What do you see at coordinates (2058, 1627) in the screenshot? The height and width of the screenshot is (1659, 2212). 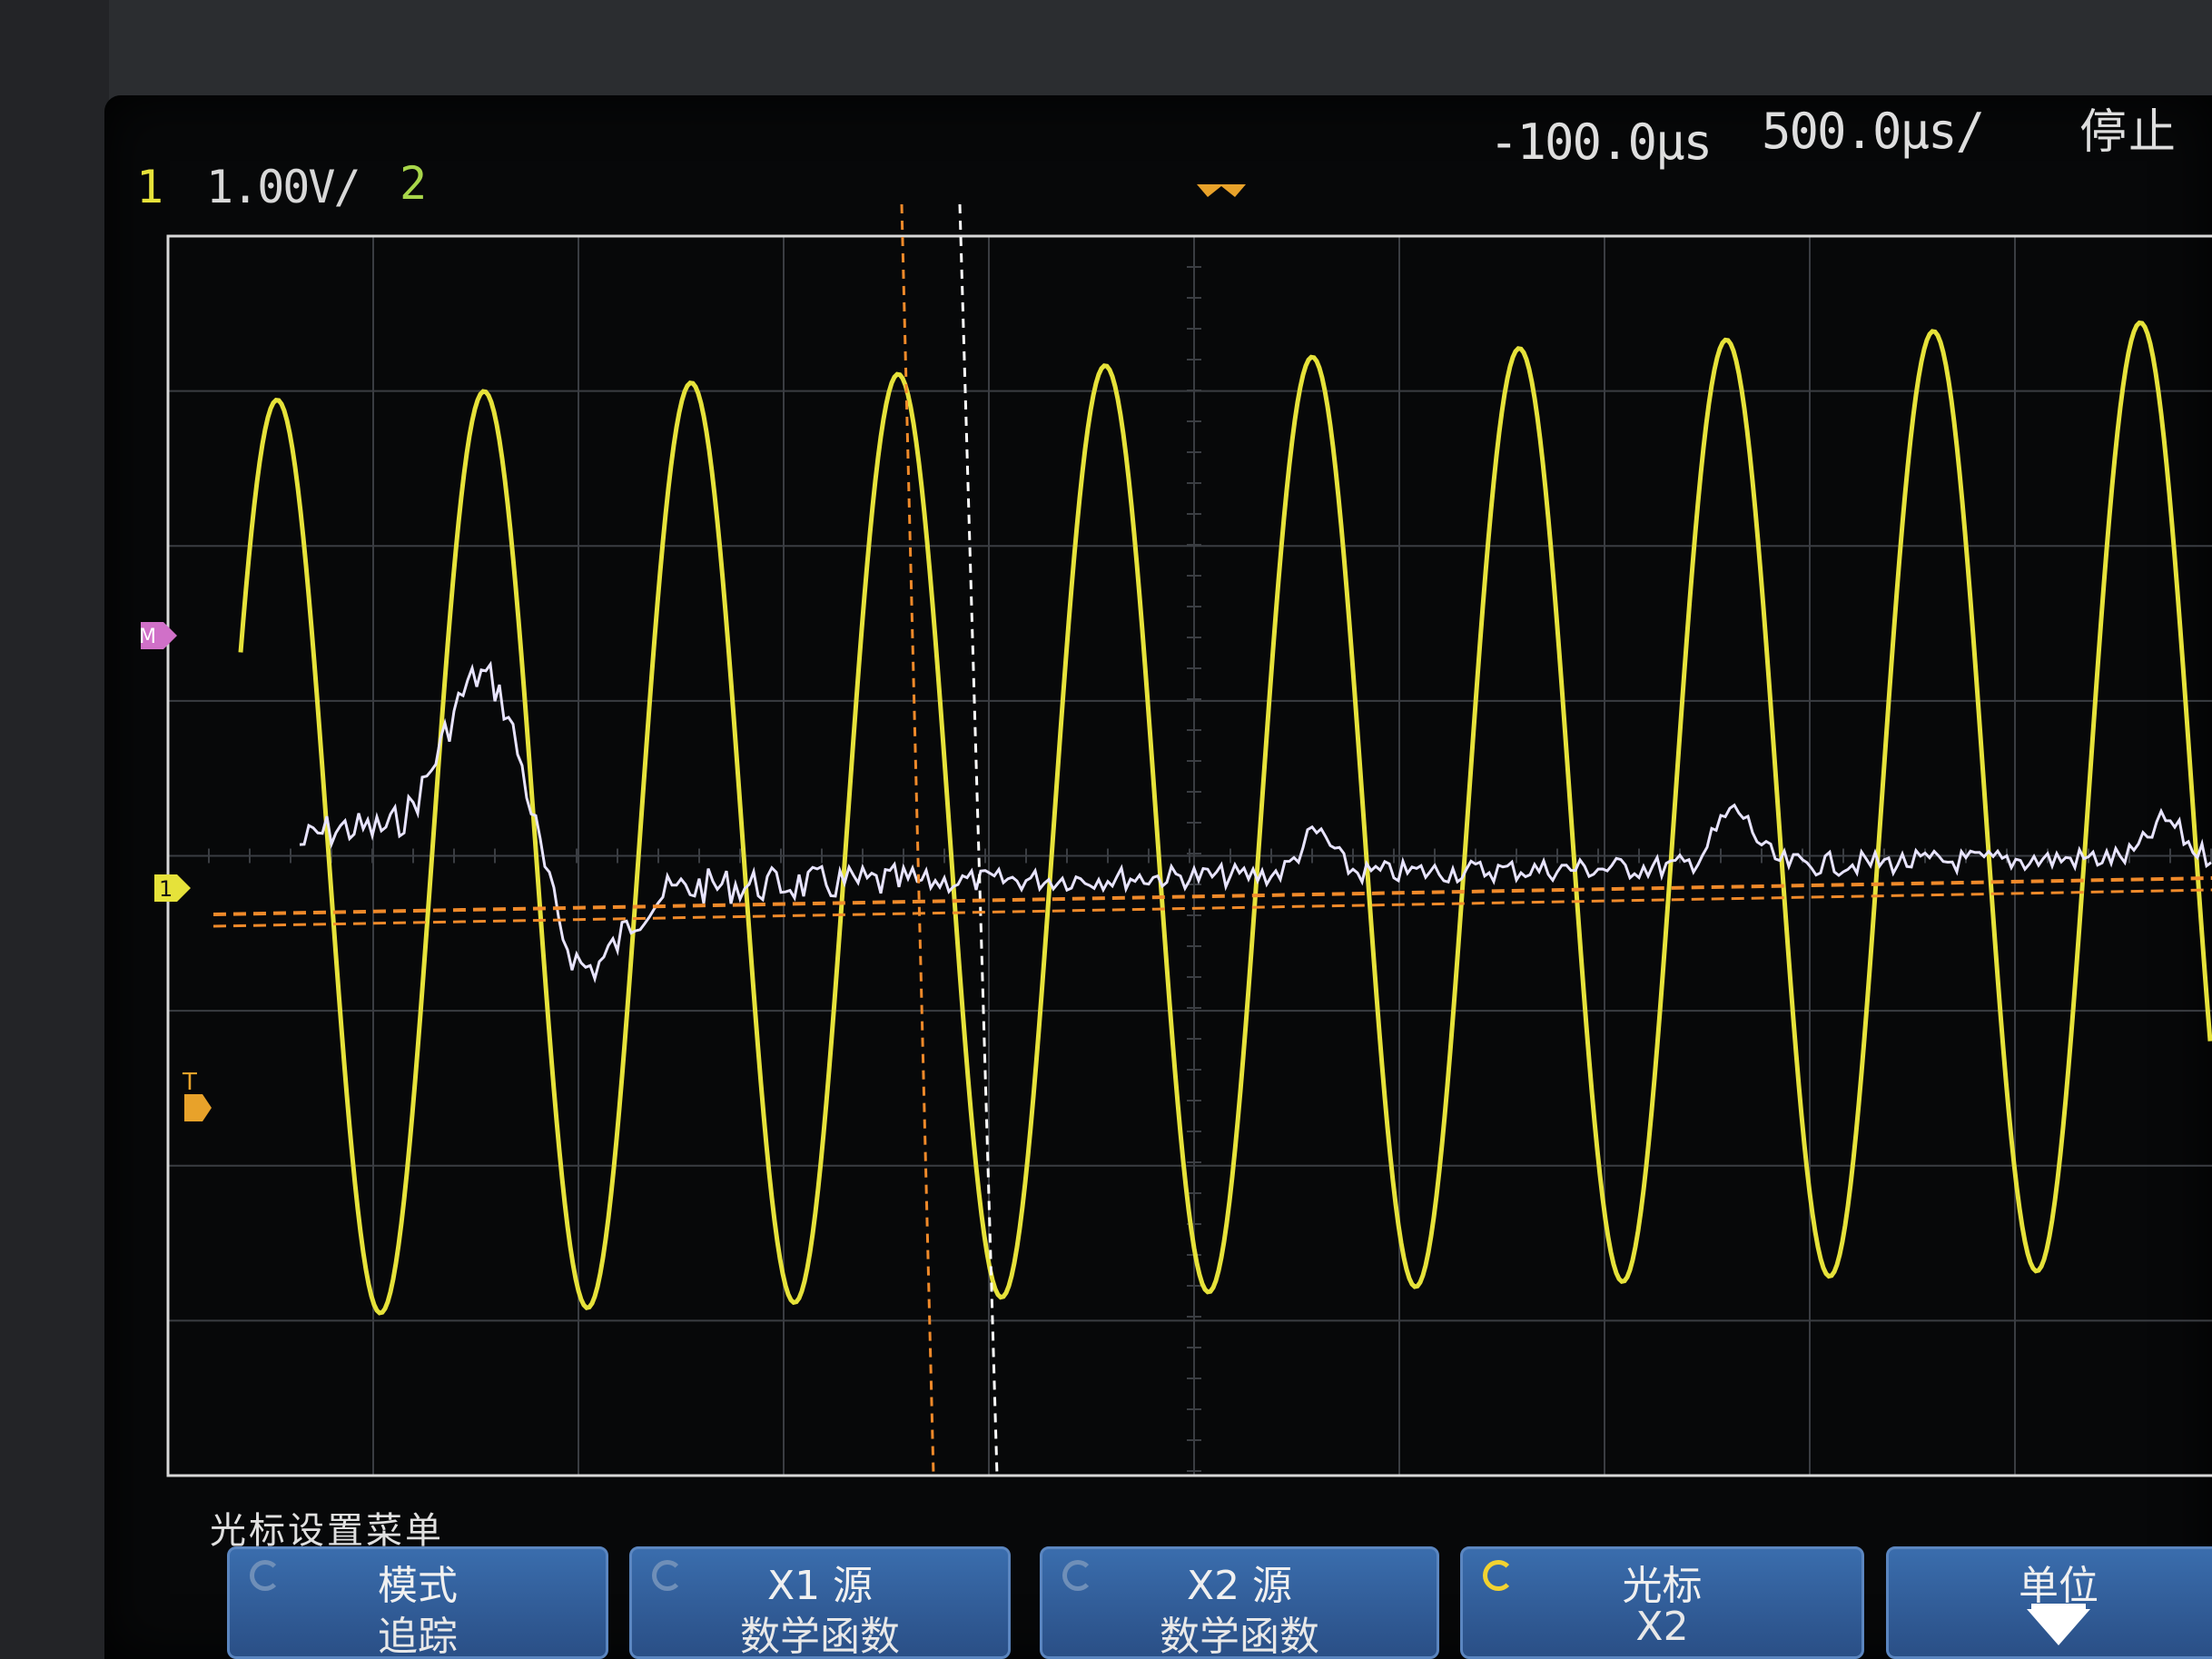 I see `down-arrow-icon` at bounding box center [2058, 1627].